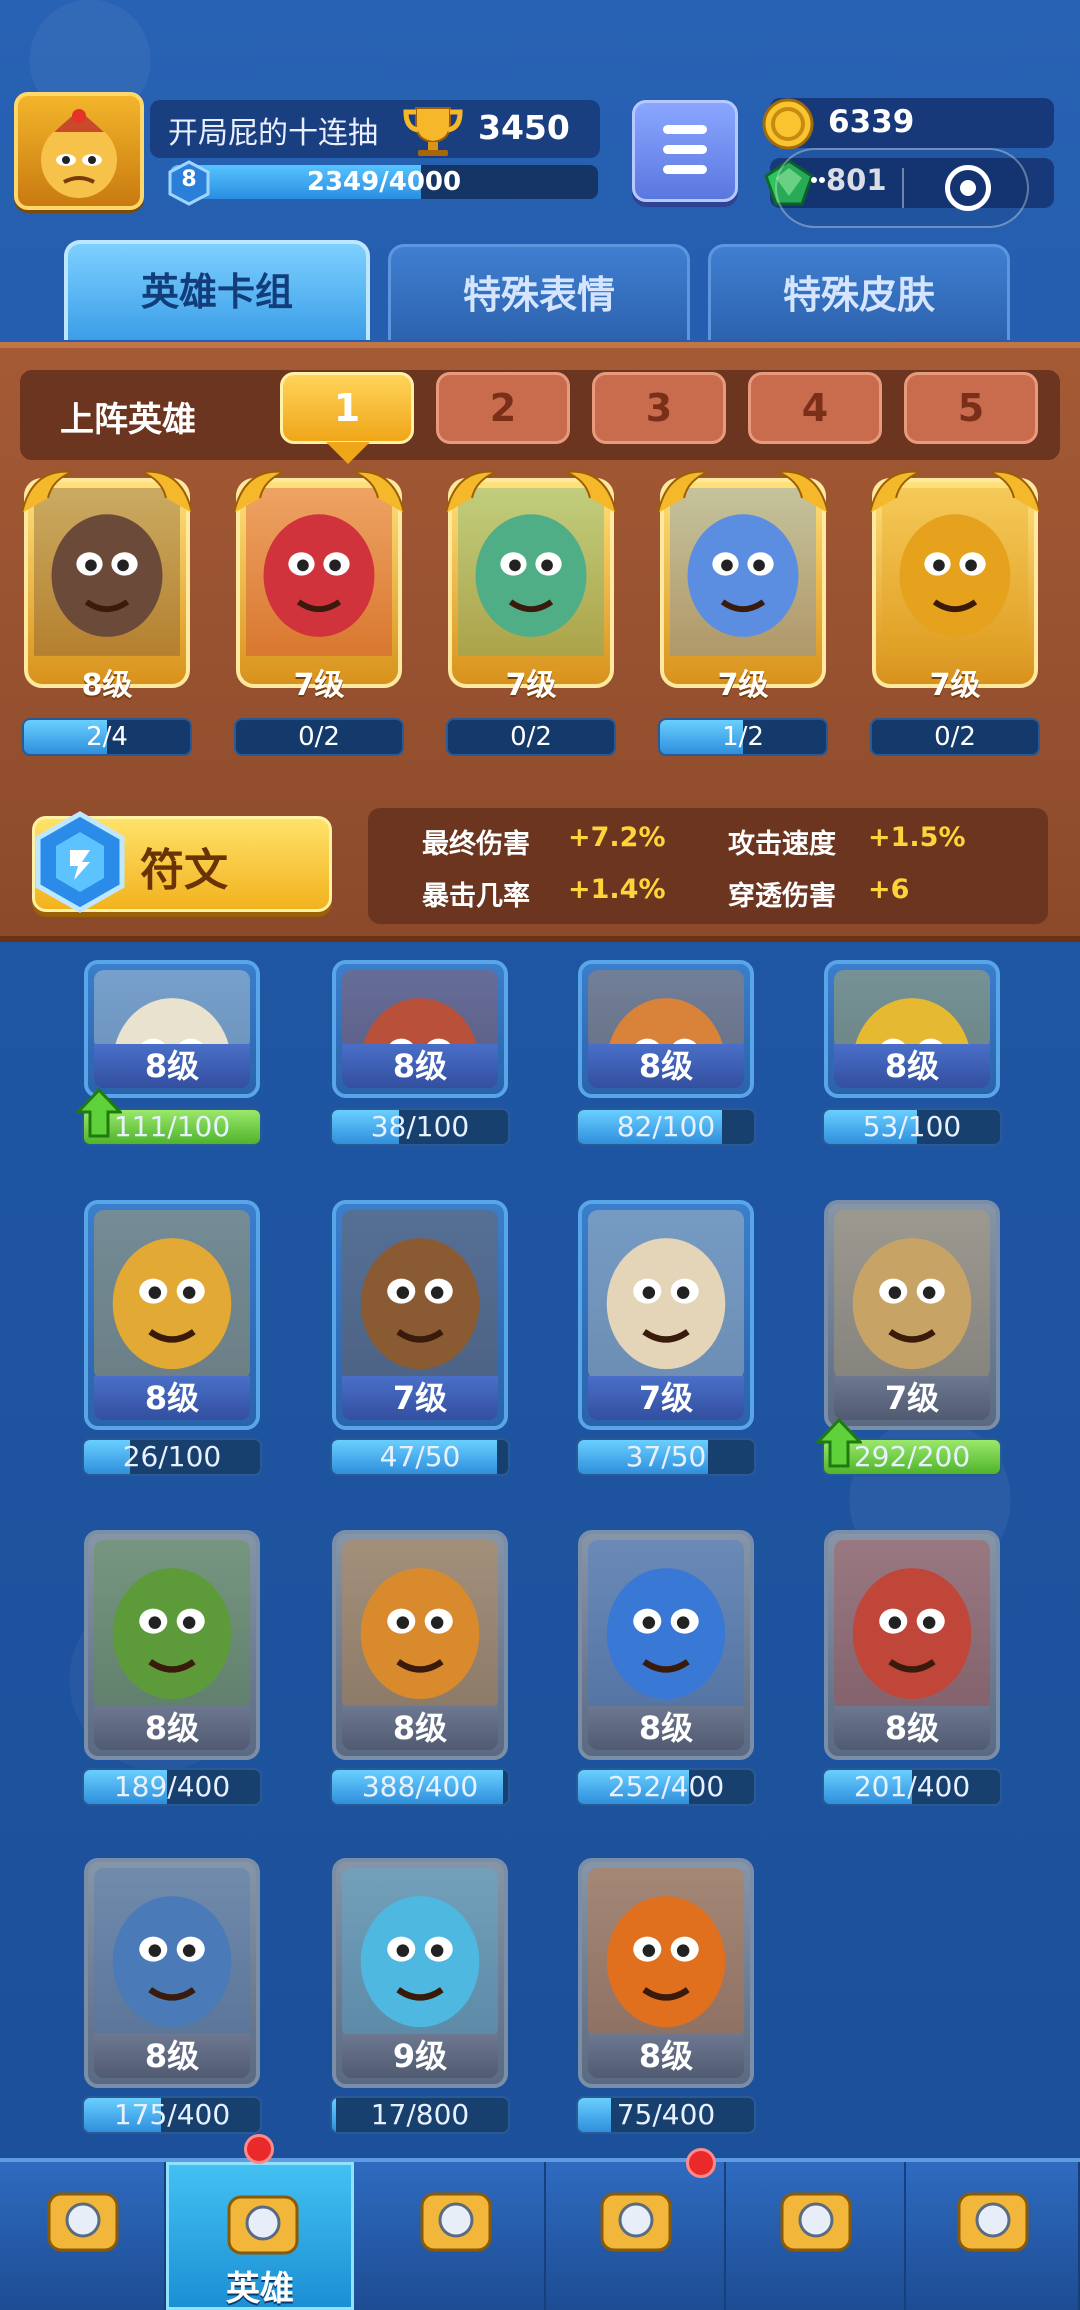 The image size is (1080, 2310). Describe the element at coordinates (420, 1126) in the screenshot. I see `progress-text: 38/100` at that location.